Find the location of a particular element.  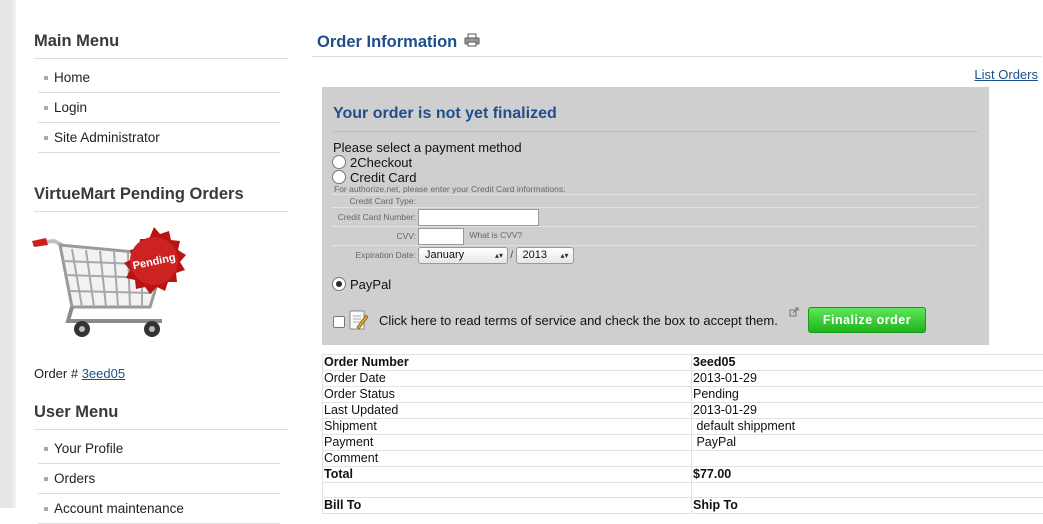

pending-orders-title: VirtueMart Pending Orders is located at coordinates (161, 198).